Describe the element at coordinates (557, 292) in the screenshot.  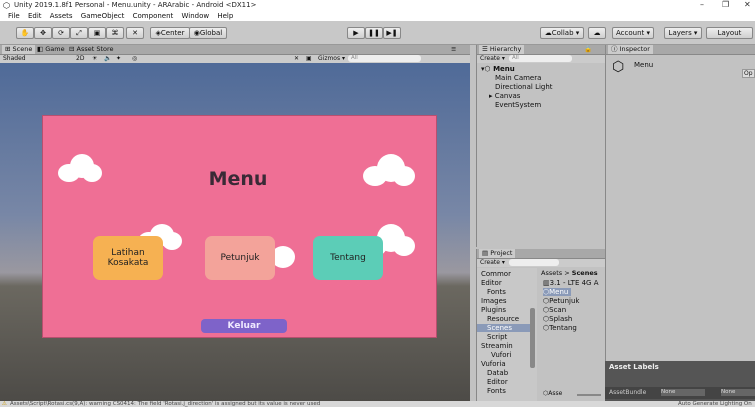
I see `asset-item-selected: ⬡Menu` at that location.